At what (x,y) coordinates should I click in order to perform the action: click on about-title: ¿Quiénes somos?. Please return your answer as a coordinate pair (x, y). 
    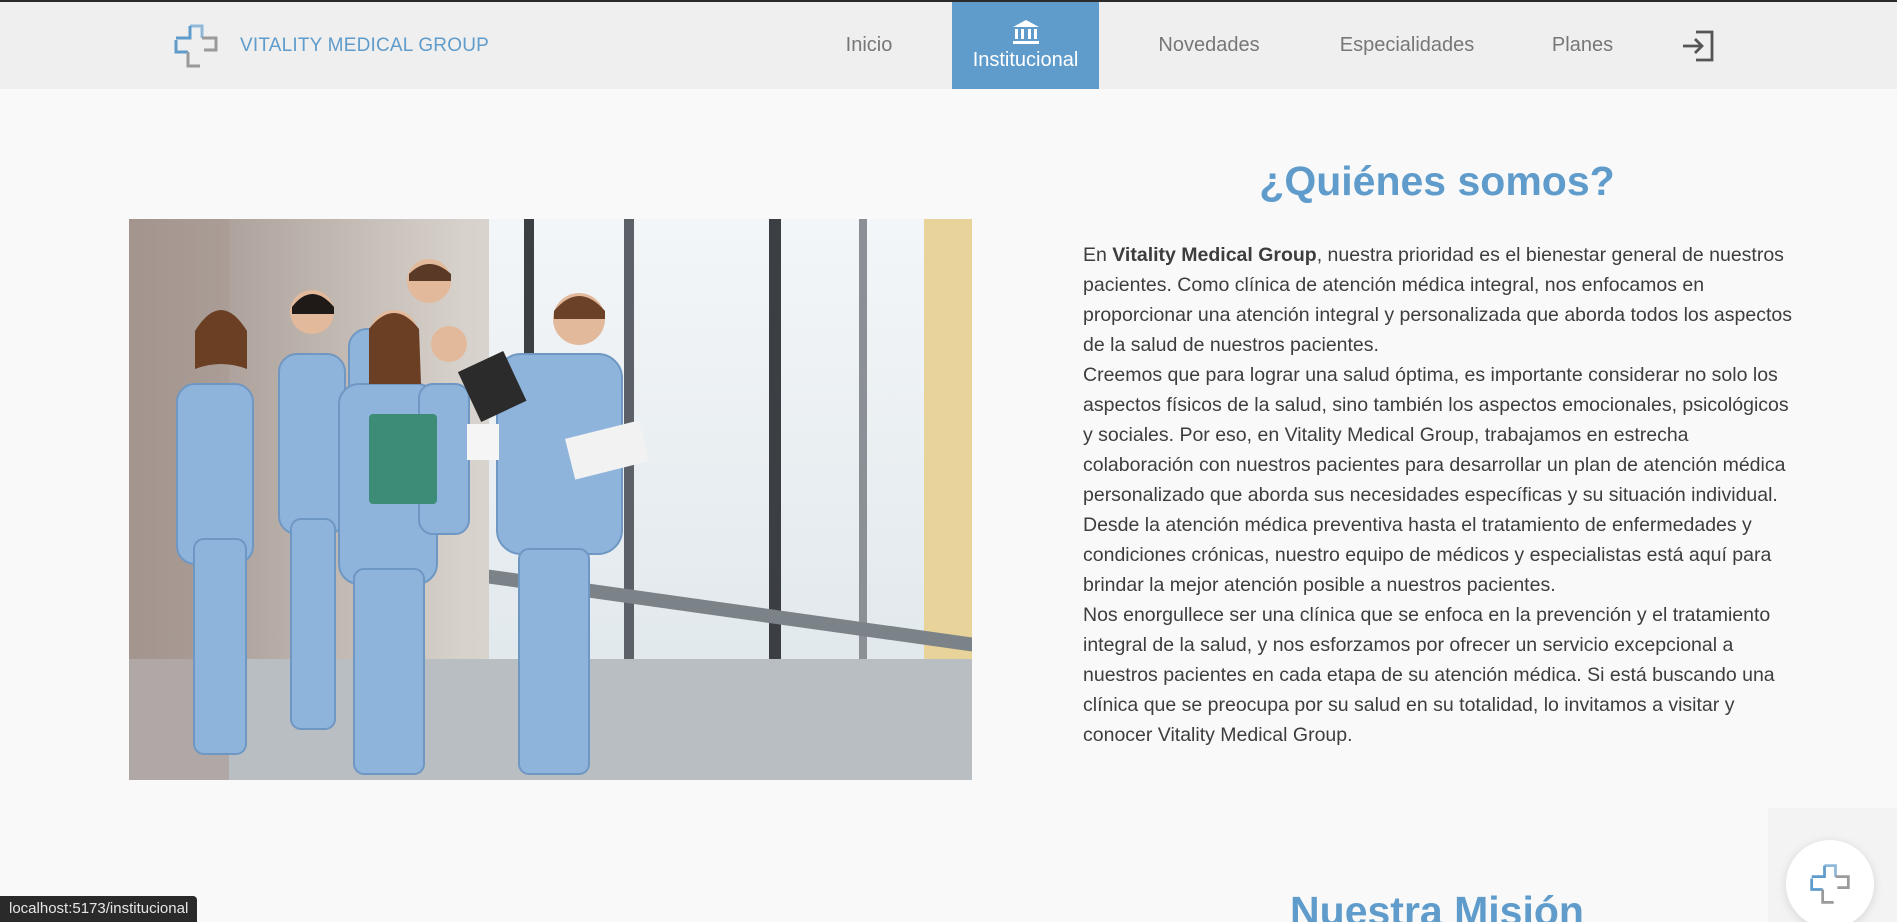
    Looking at the image, I should click on (1437, 181).